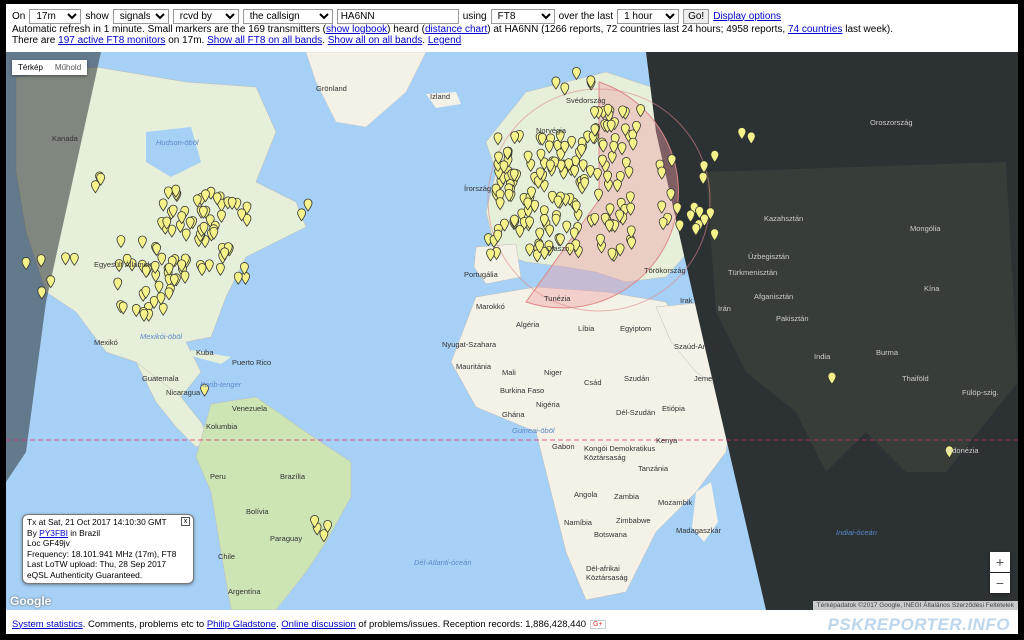 The image size is (1024, 640). What do you see at coordinates (522, 16) in the screenshot?
I see `mode-select: FT8` at bounding box center [522, 16].